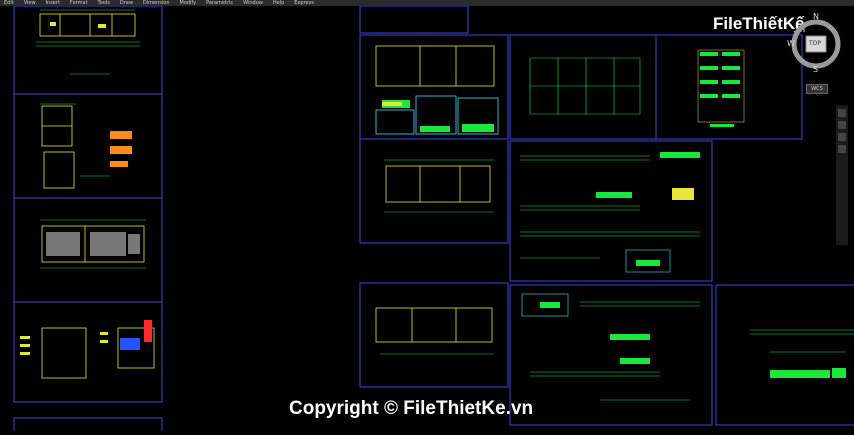 This screenshot has width=854, height=435. Describe the element at coordinates (815, 69) in the screenshot. I see `viewcube-s: S` at that location.